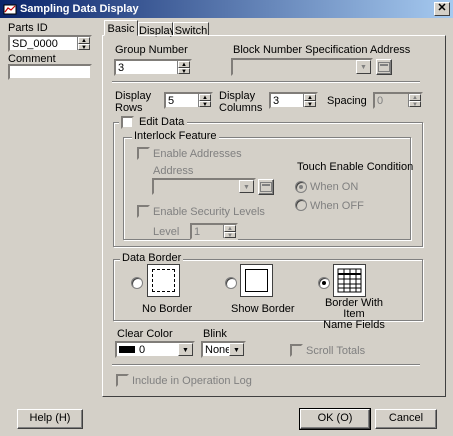 The height and width of the screenshot is (436, 453). What do you see at coordinates (241, 108) in the screenshot?
I see `display-columns-label-line2: Columns` at bounding box center [241, 108].